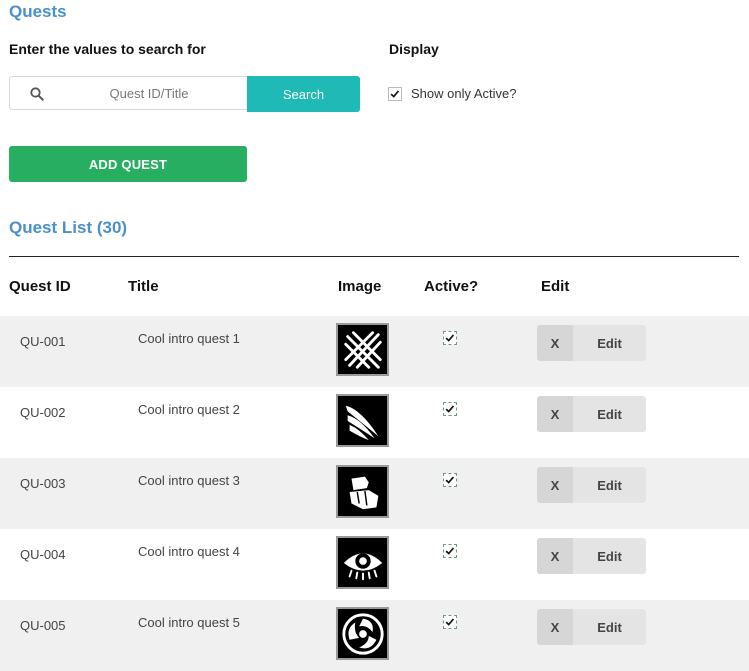 This screenshot has height=671, width=749. What do you see at coordinates (451, 286) in the screenshot?
I see `column-header-active: Active?` at bounding box center [451, 286].